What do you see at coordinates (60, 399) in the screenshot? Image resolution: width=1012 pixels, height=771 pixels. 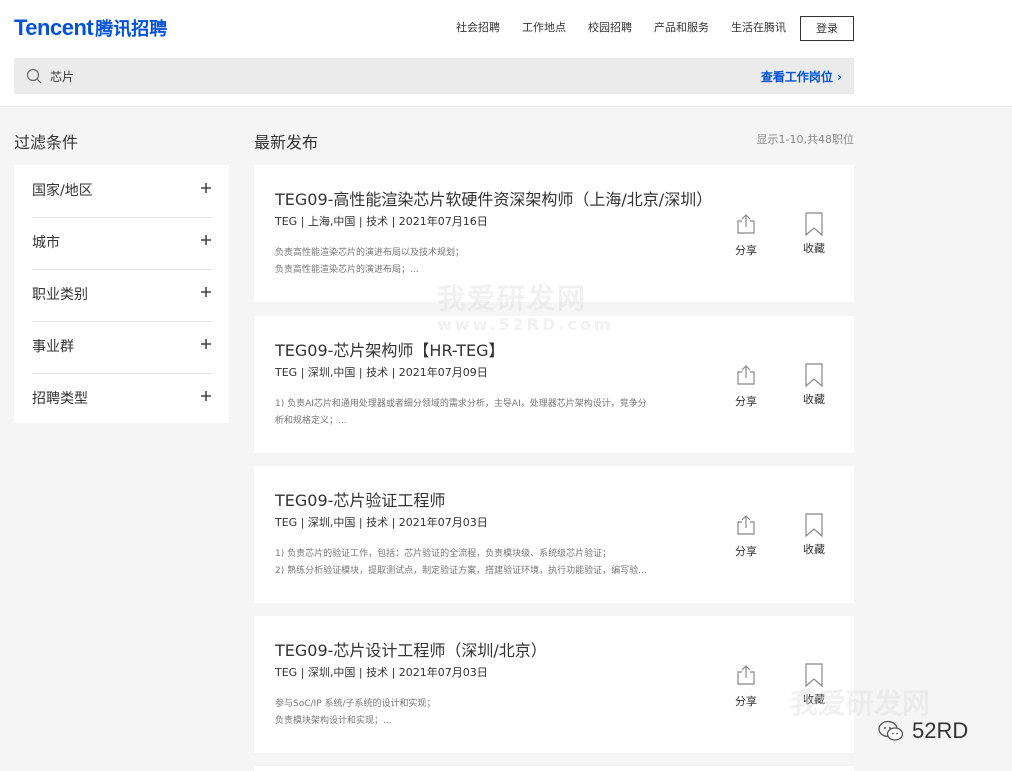 I see `filter-label: 招聘类型` at bounding box center [60, 399].